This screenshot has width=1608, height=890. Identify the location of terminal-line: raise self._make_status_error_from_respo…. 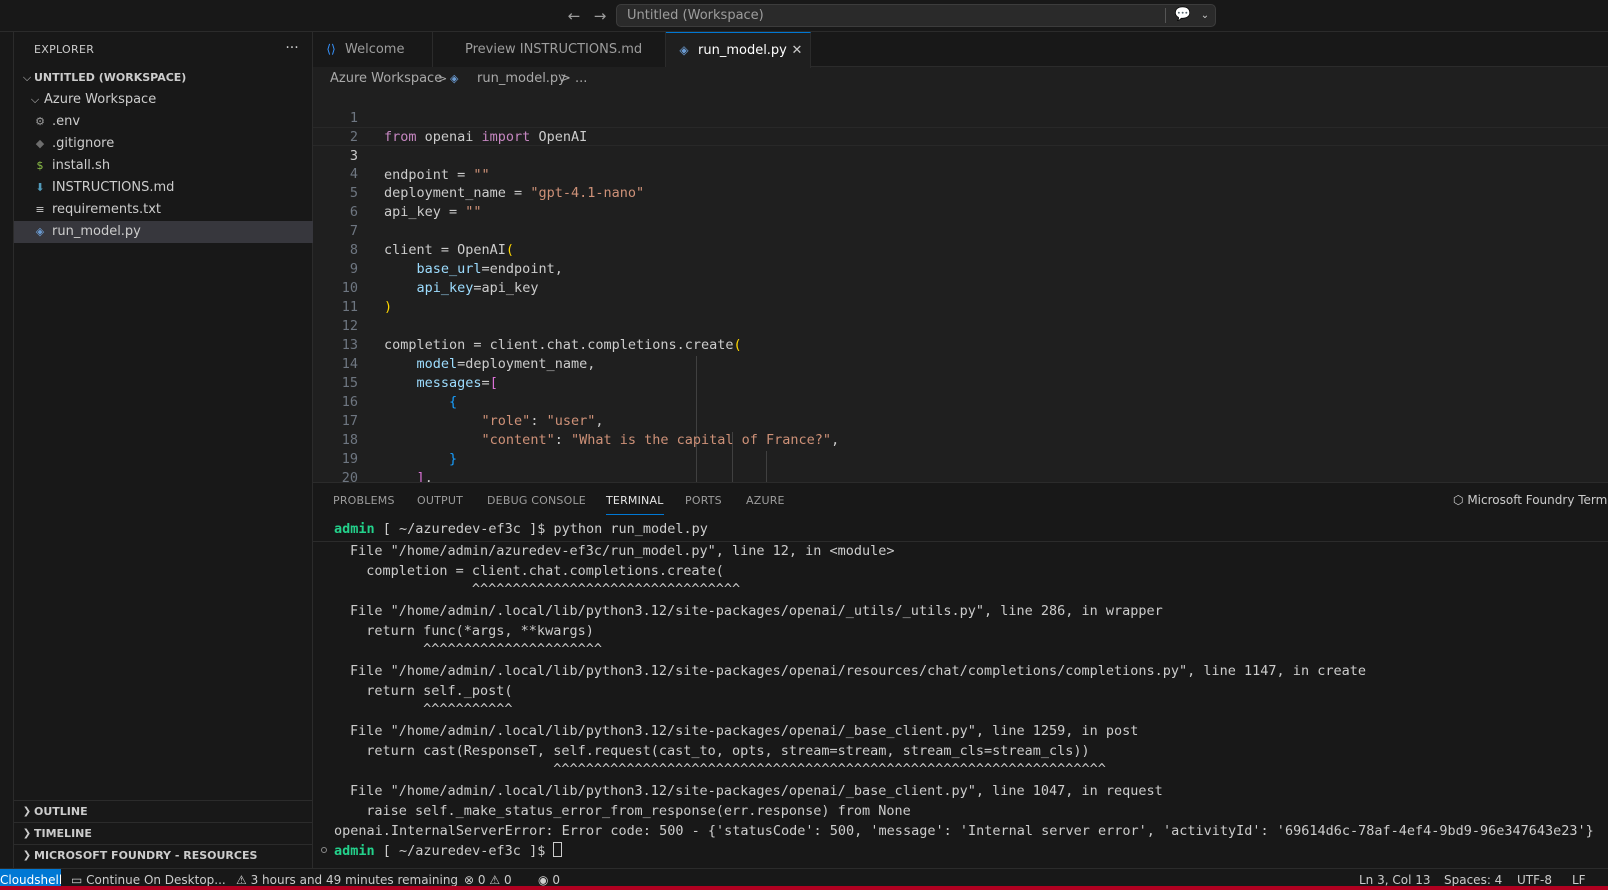
(630, 811).